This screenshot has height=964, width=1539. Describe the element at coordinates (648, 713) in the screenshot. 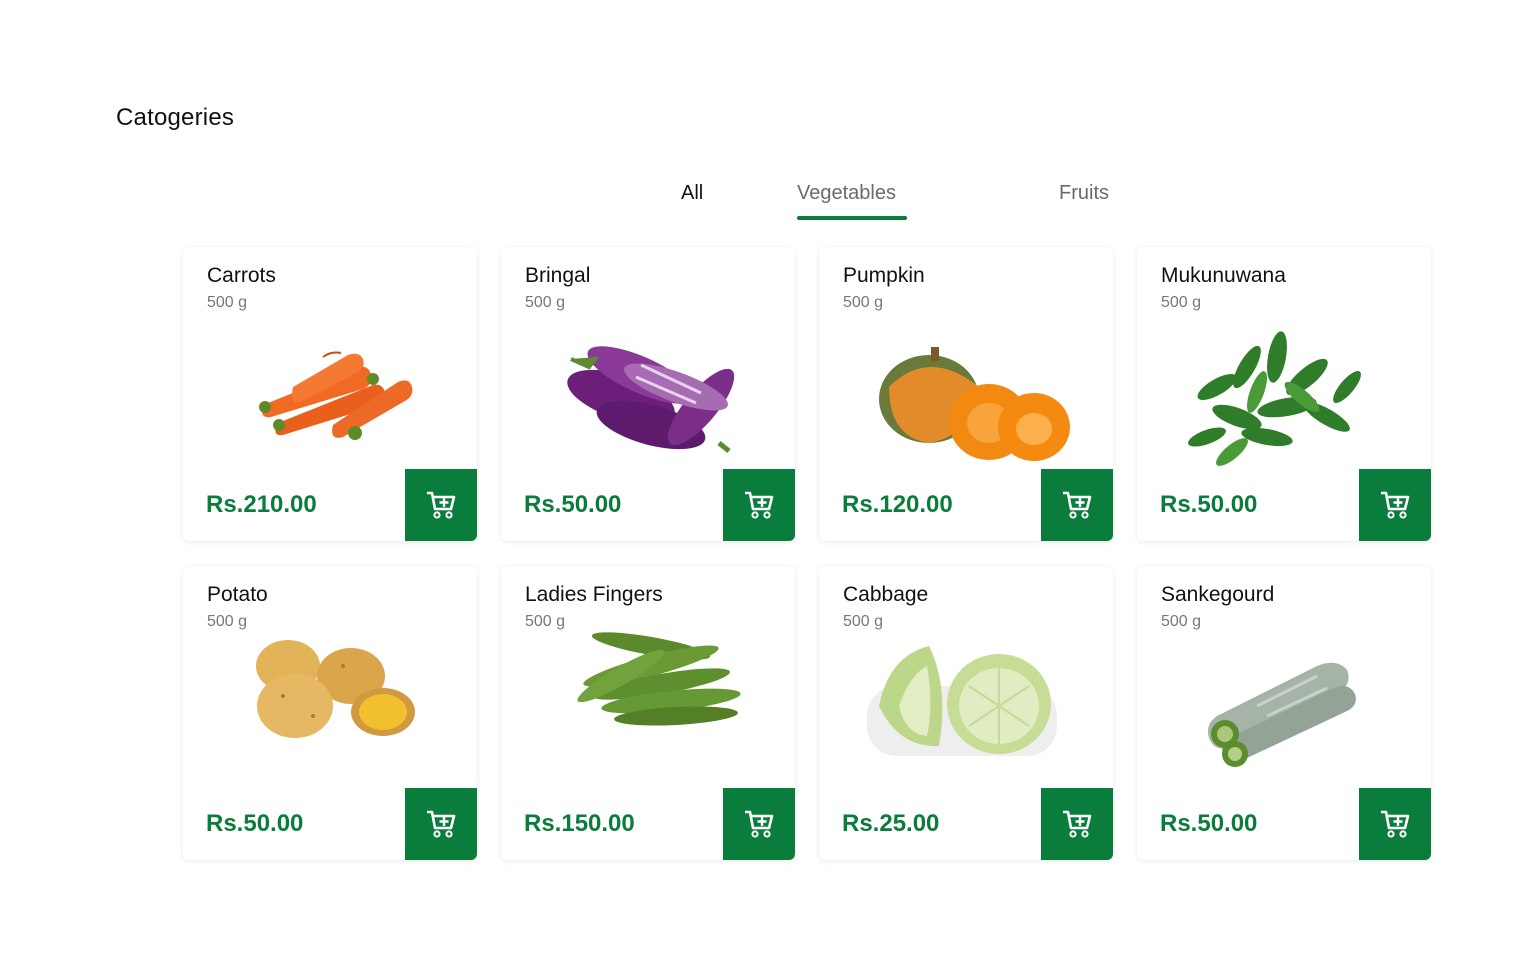

I see `product-card-ladies-fingers: Ladies Fingers 500 g Rs.150.00` at that location.